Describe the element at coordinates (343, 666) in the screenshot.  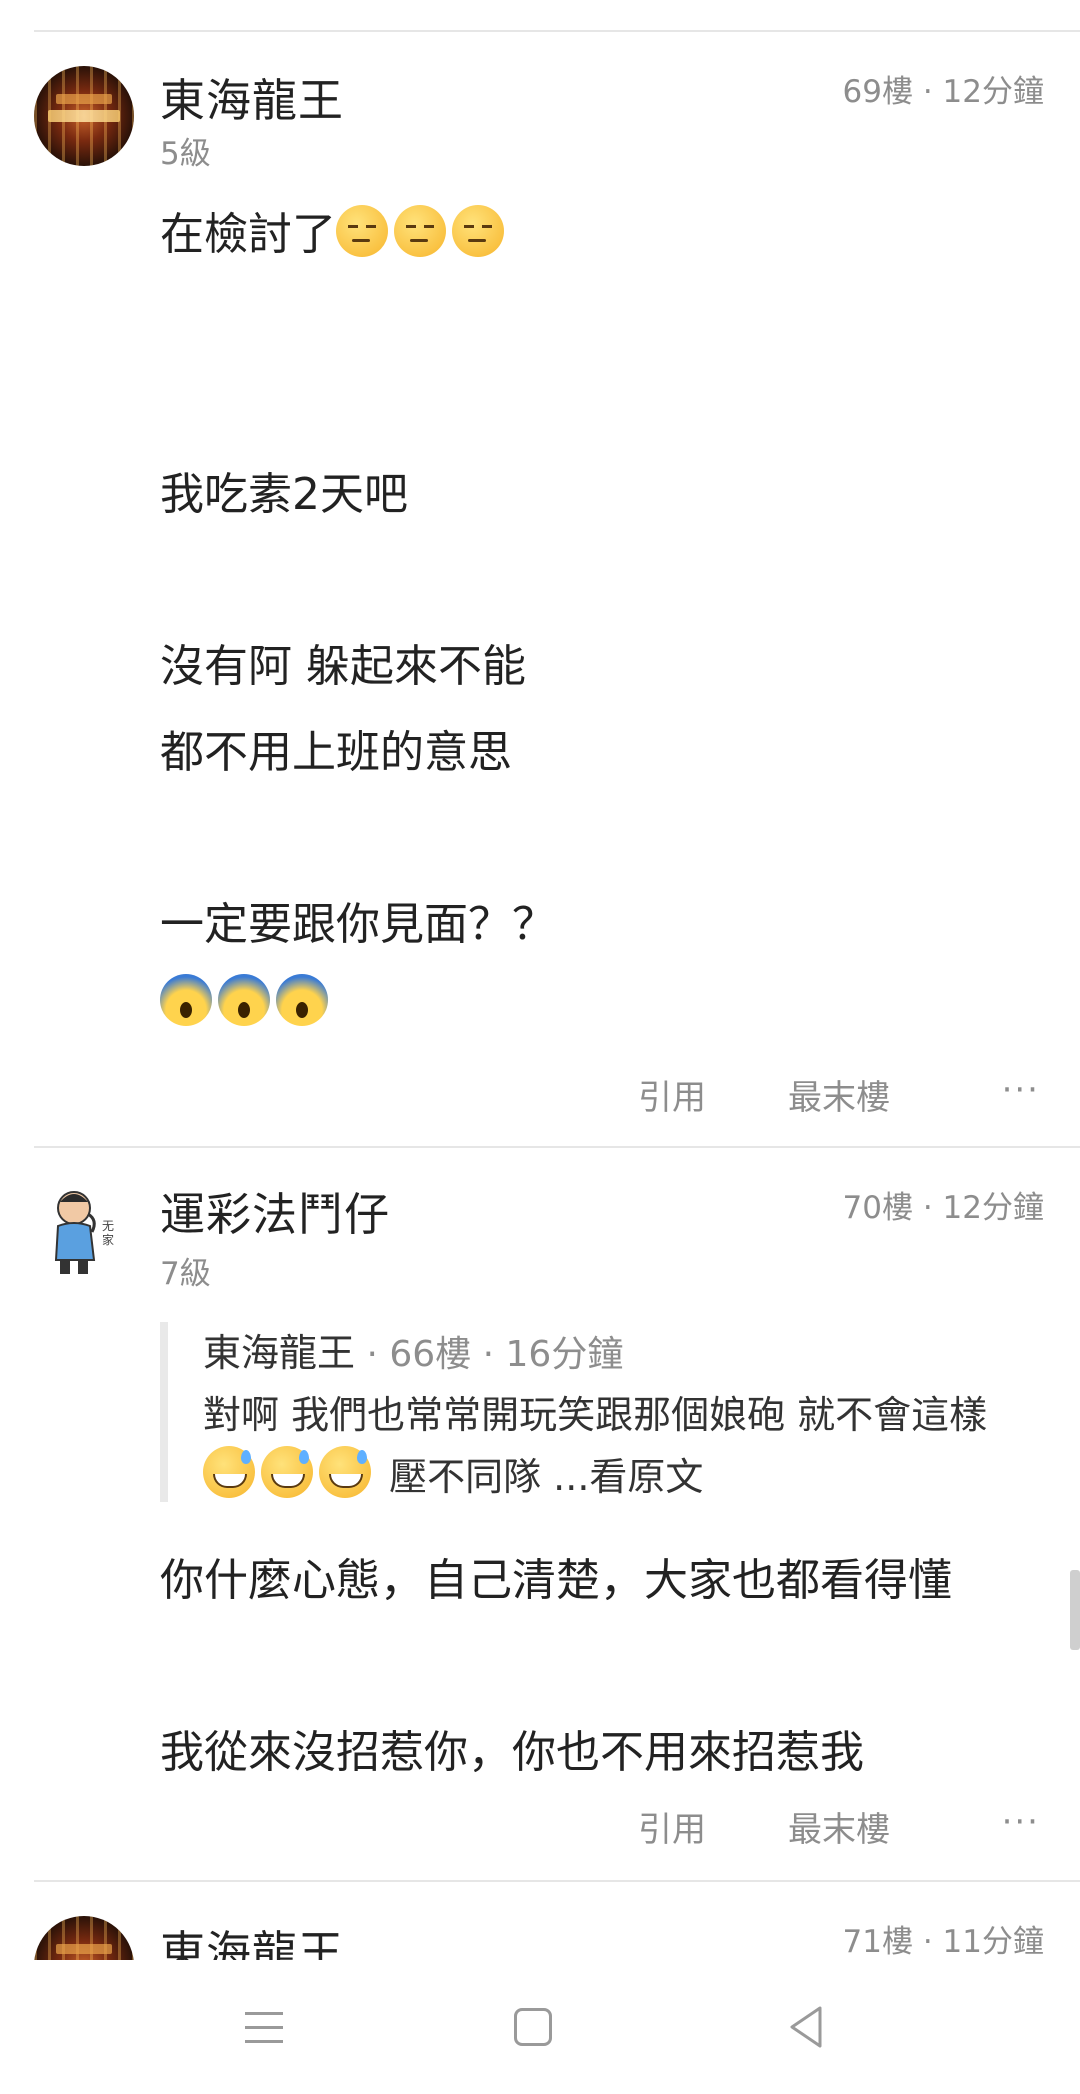
I see `comment-line: 沒有阿 躲起來不能` at that location.